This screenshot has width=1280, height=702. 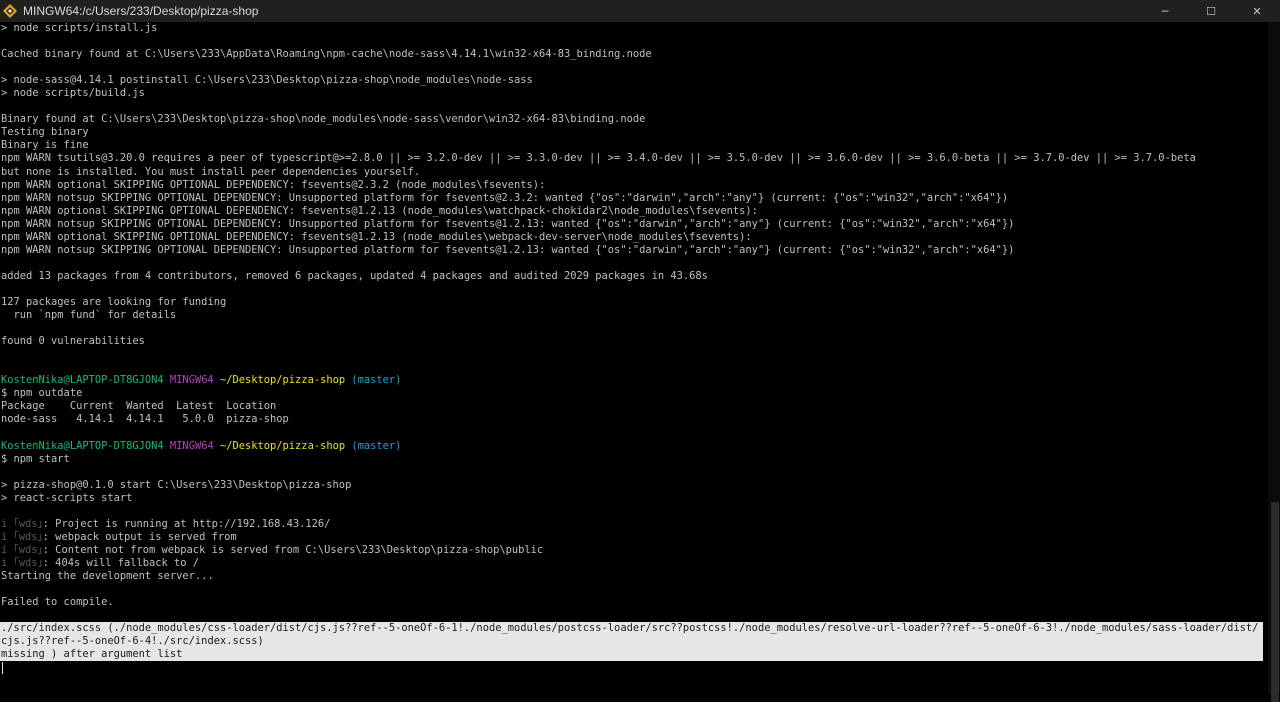 What do you see at coordinates (67, 497) in the screenshot?
I see `terminal-line: > react-scripts start` at bounding box center [67, 497].